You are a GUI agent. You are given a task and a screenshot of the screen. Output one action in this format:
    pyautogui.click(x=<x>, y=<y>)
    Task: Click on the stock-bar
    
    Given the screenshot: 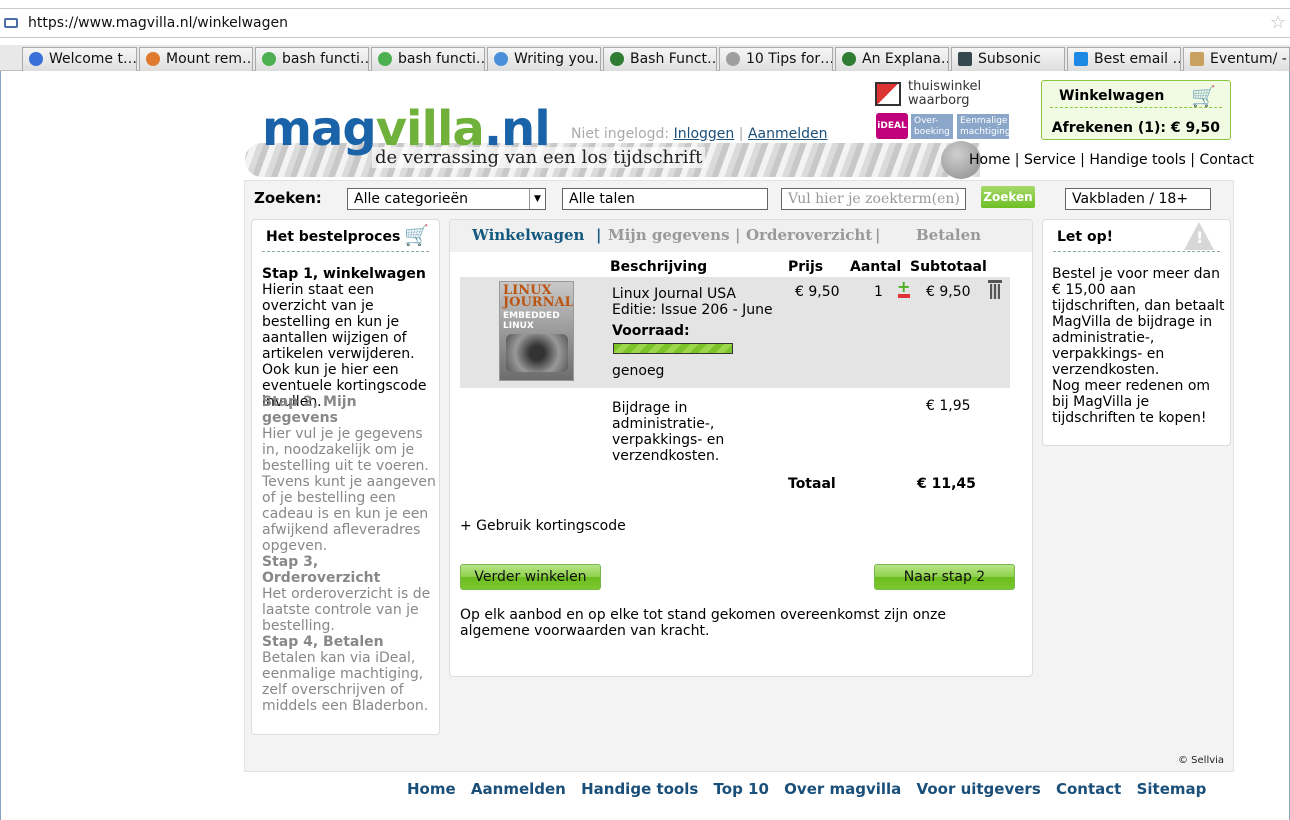 What is the action you would take?
    pyautogui.click(x=673, y=348)
    